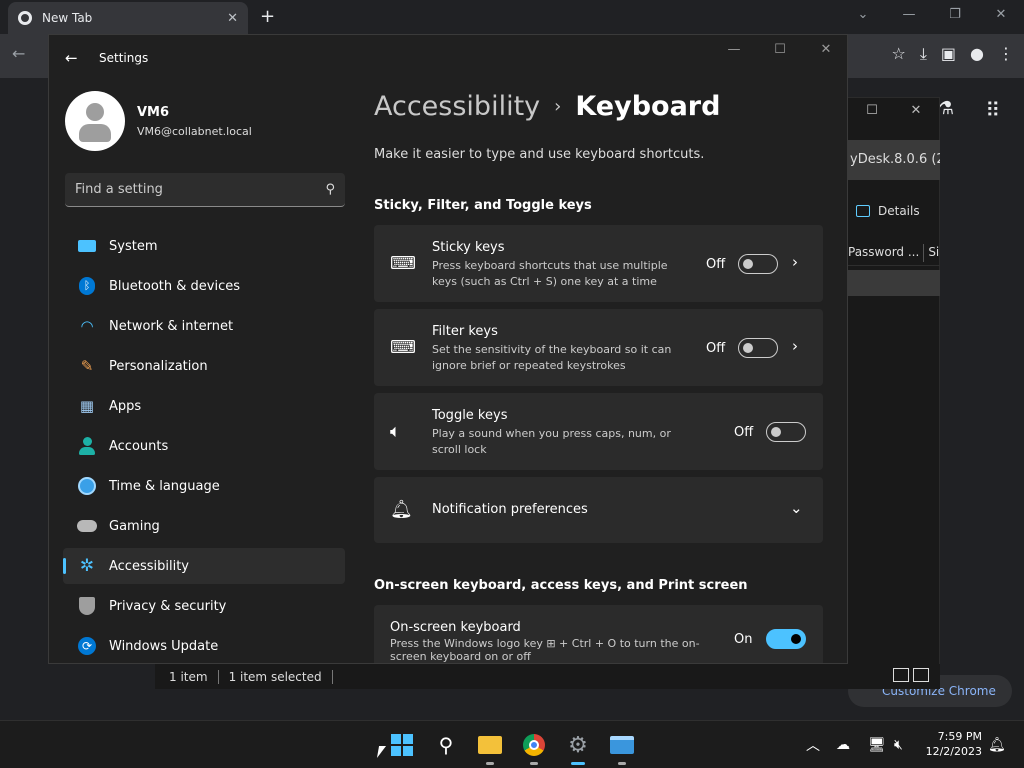 The image size is (1024, 768). I want to click on notification-preferences-card: 🔔︎ Notification preferences ⌄, so click(598, 510).